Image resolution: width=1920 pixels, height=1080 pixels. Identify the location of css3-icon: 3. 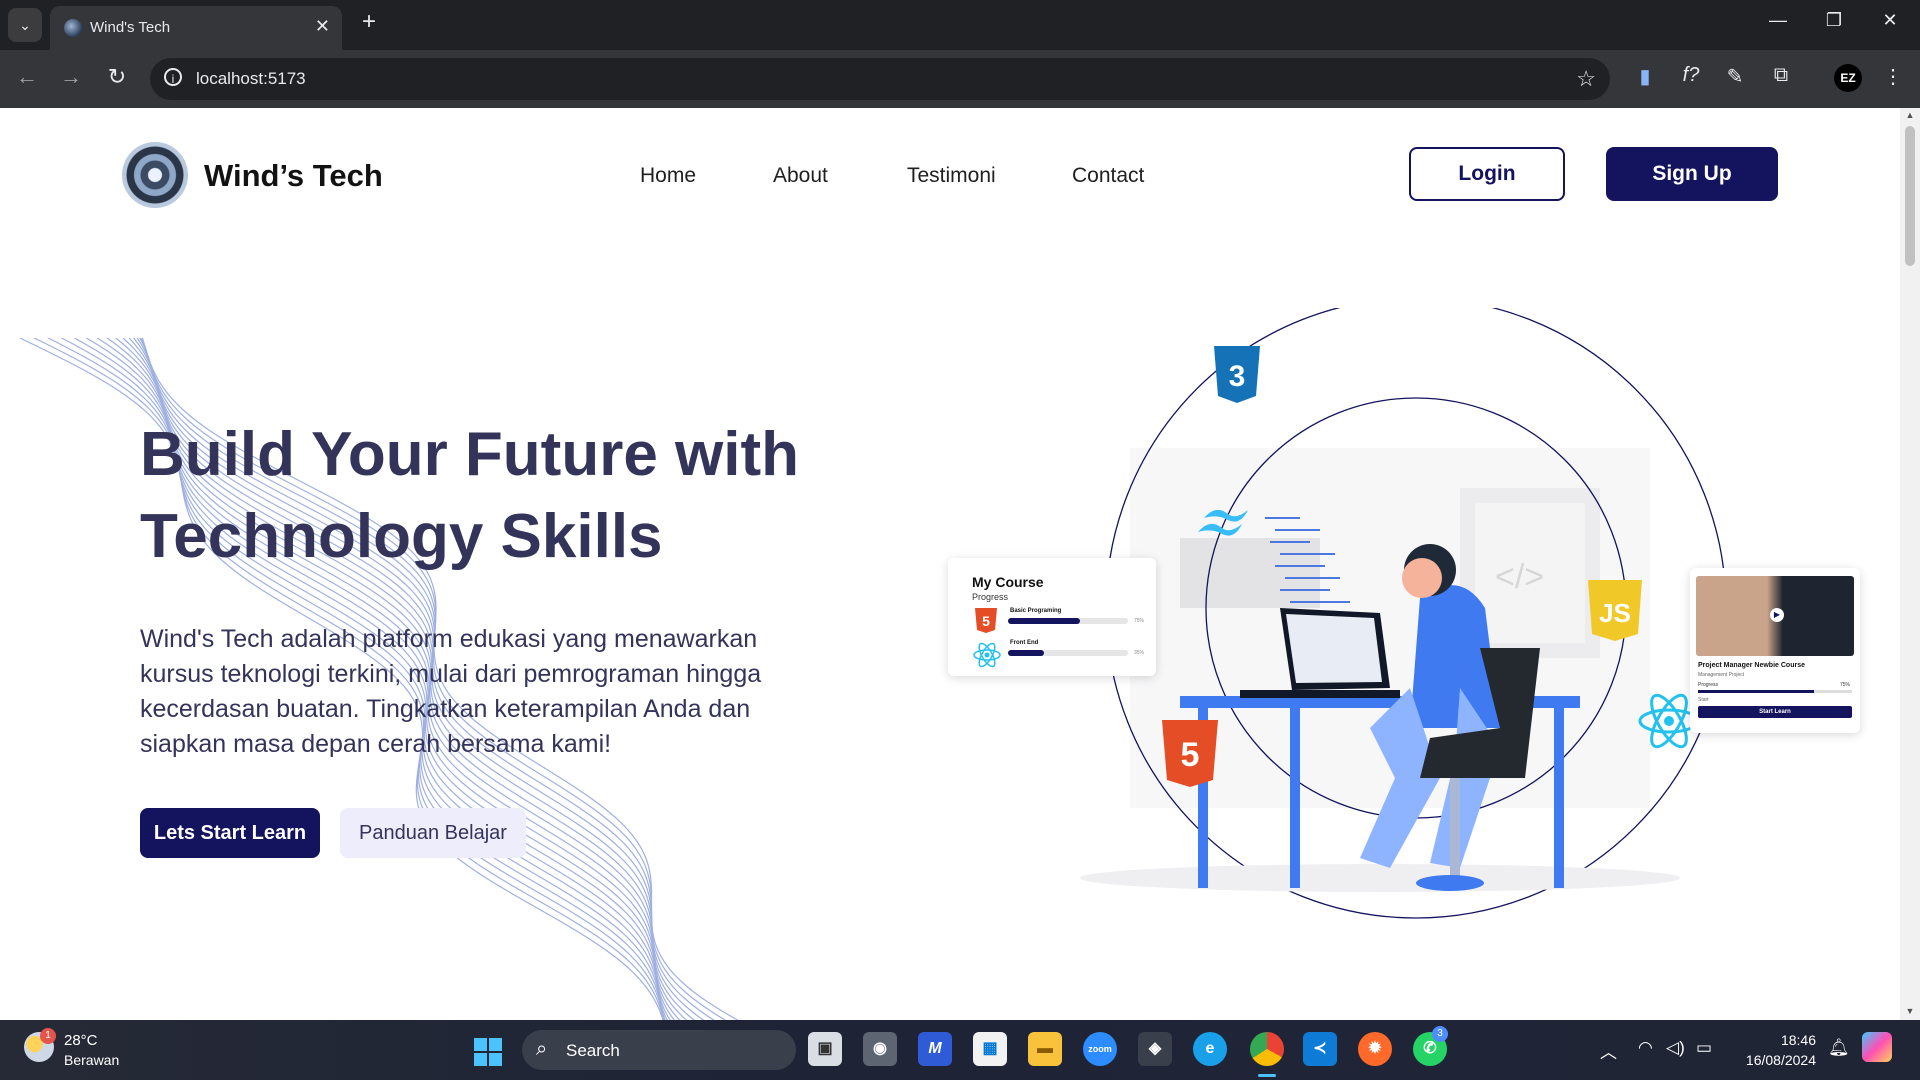
(1237, 374).